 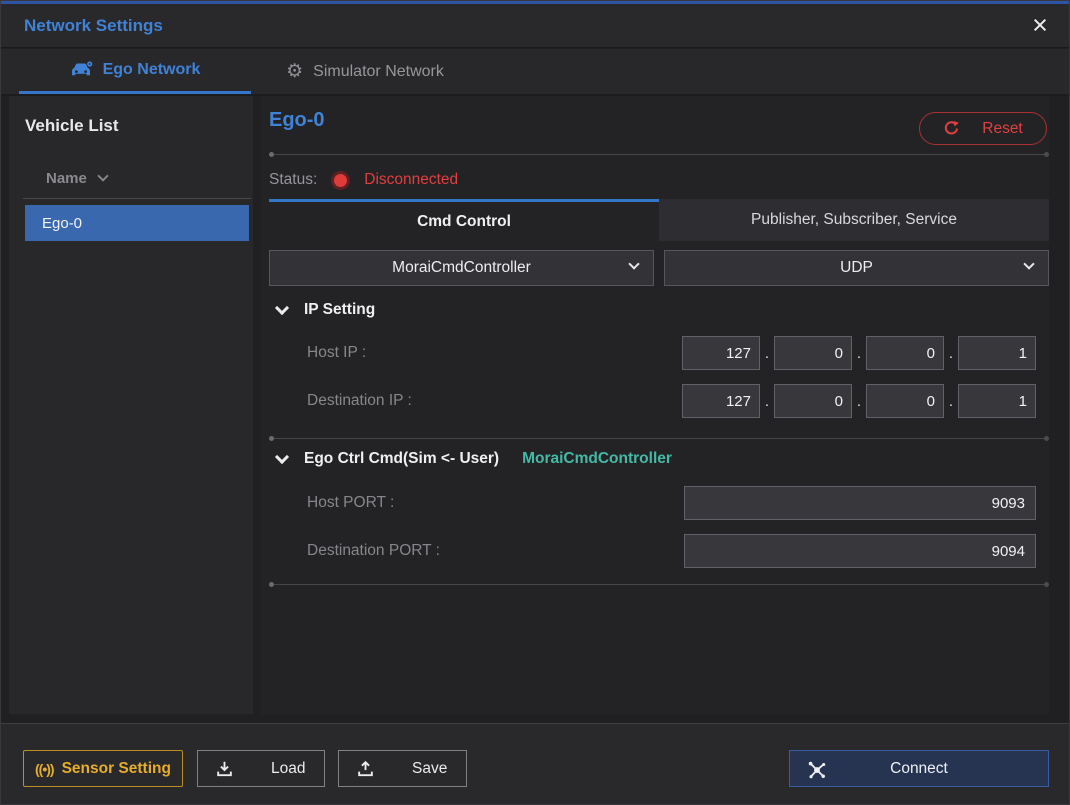 I want to click on destination-ip-label: Destination IP :, so click(x=359, y=400).